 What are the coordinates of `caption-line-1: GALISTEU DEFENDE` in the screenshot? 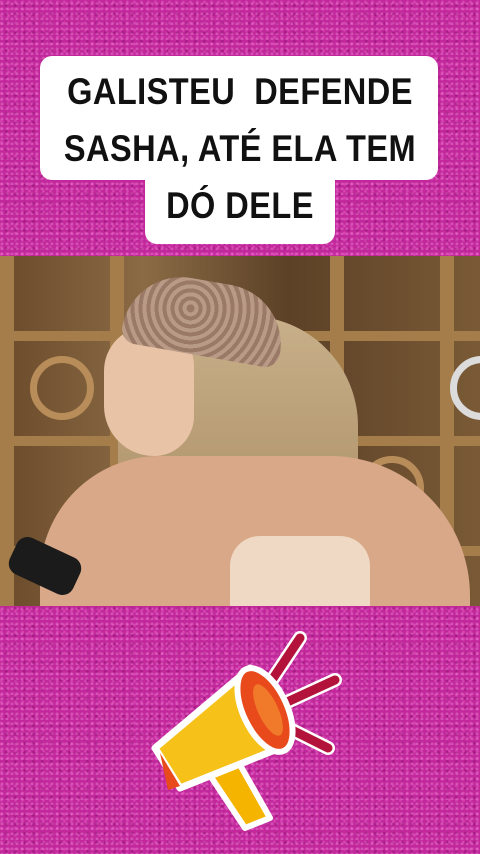 It's located at (240, 91).